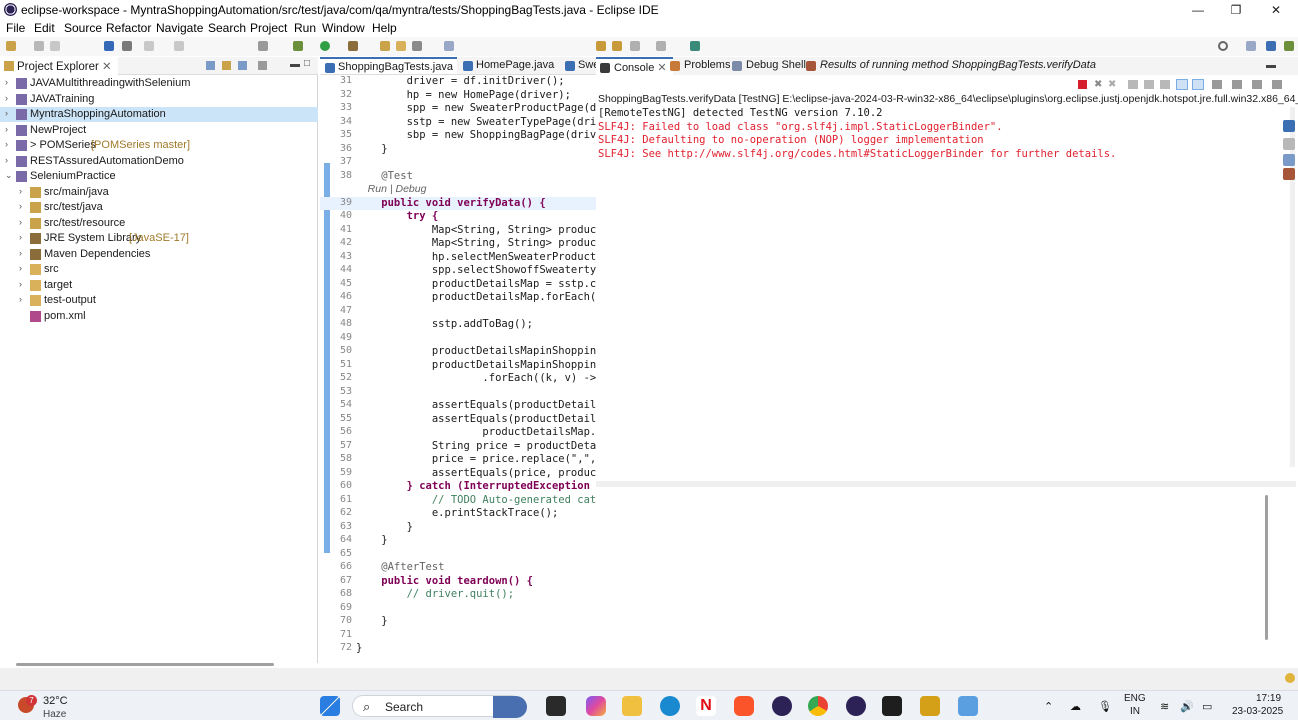 Image resolution: width=1298 pixels, height=720 pixels. Describe the element at coordinates (159, 83) in the screenshot. I see `tree-item: › JAVAMultithreadingwithSelenium` at that location.